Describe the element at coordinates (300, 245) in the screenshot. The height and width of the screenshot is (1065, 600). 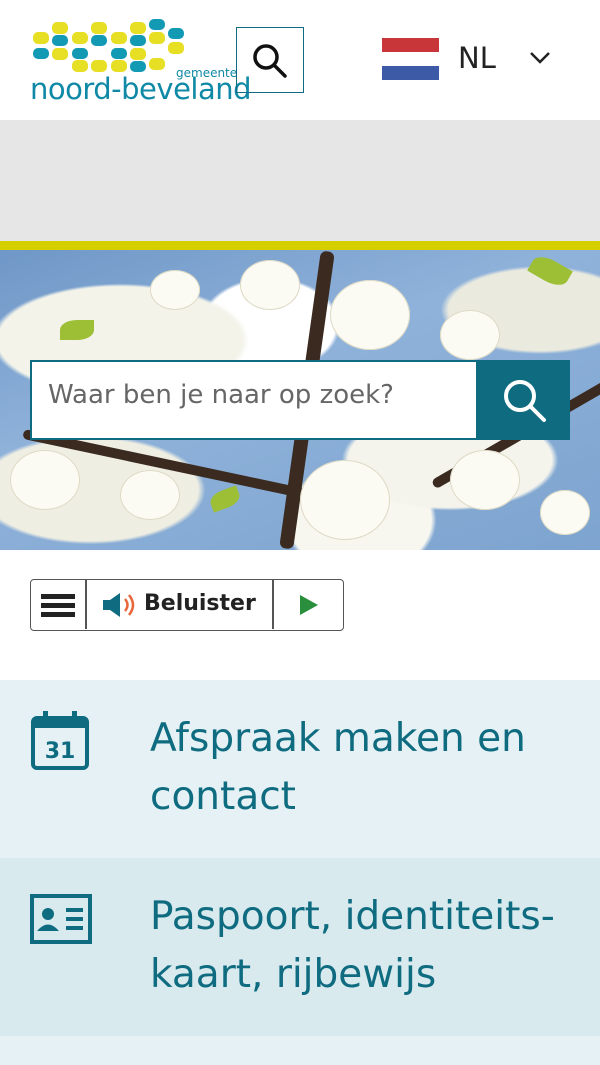
I see `accent-divider` at that location.